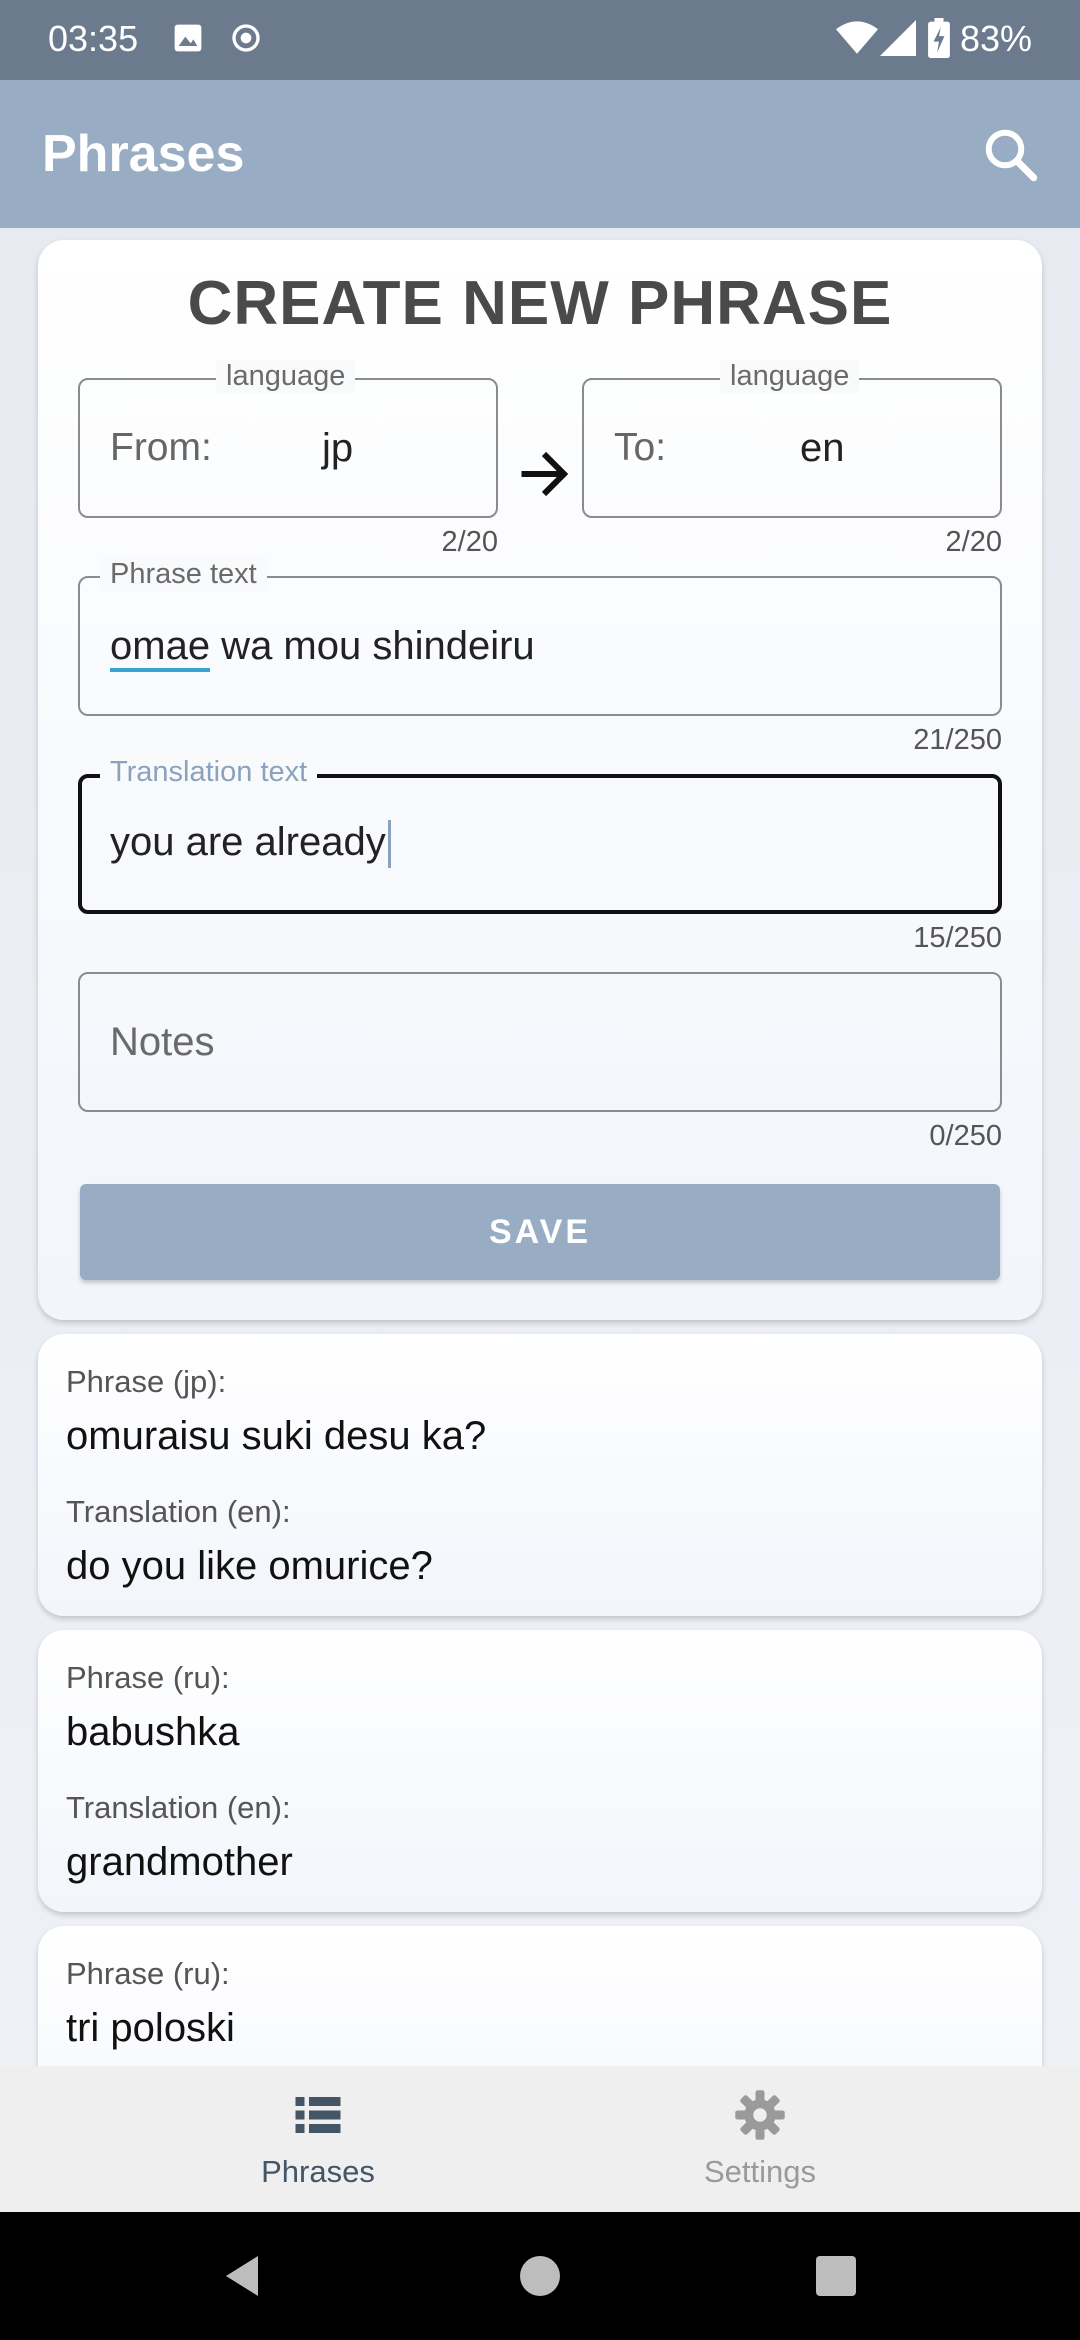 This screenshot has width=1080, height=2340. Describe the element at coordinates (372, 646) in the screenshot. I see `phrase-text-rest: wa mou shindeiru` at that location.